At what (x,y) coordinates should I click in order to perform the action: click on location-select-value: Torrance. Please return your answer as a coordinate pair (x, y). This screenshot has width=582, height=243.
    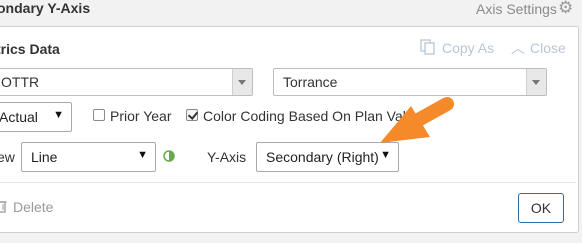
    Looking at the image, I should click on (310, 82).